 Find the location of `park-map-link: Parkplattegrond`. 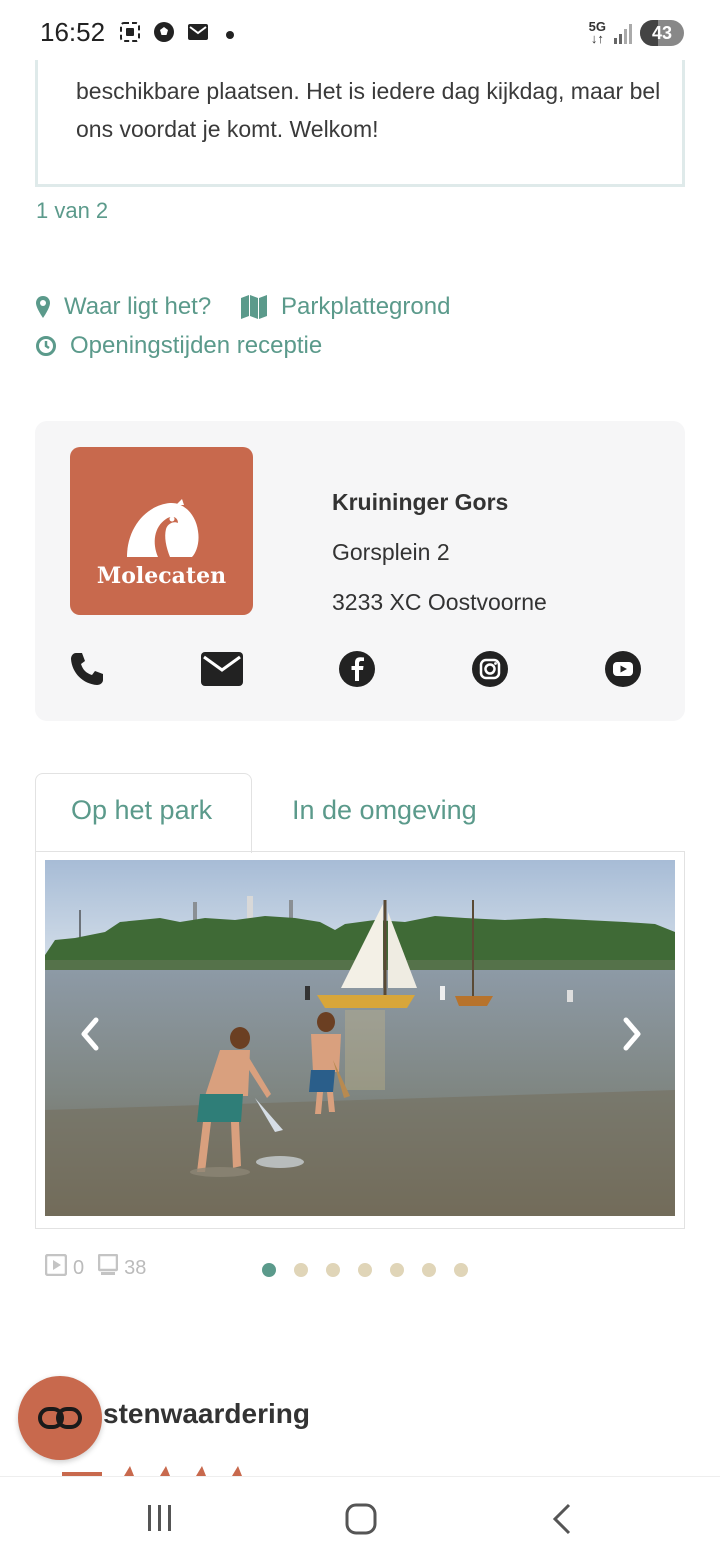

park-map-link: Parkplattegrond is located at coordinates (345, 307).